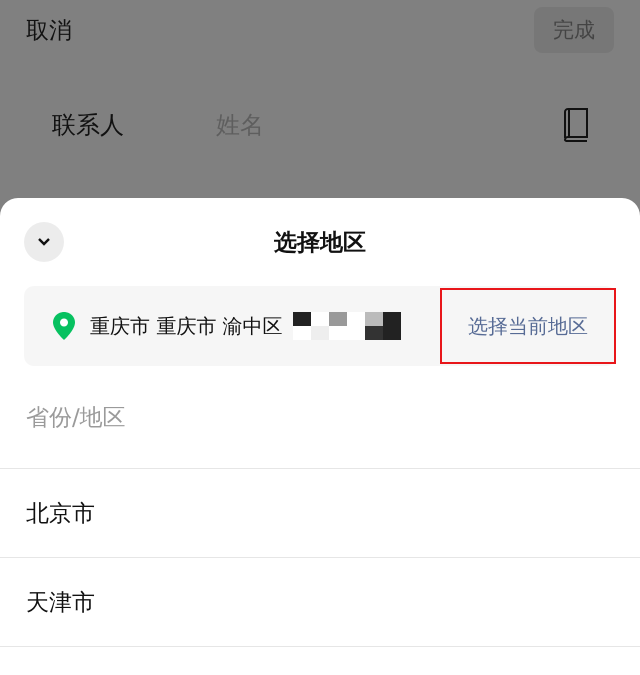  What do you see at coordinates (44, 242) in the screenshot?
I see `collapse-button` at bounding box center [44, 242].